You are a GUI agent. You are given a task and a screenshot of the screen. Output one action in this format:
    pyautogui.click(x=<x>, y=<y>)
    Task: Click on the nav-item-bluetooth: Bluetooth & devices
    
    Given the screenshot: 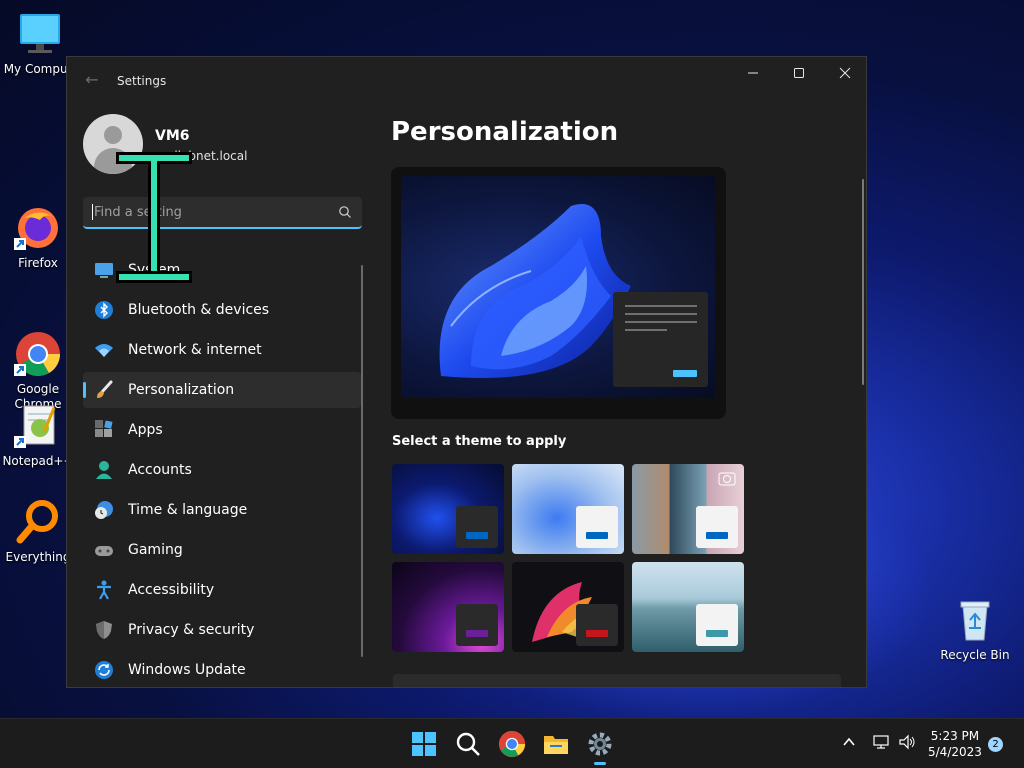 What is the action you would take?
    pyautogui.click(x=222, y=310)
    